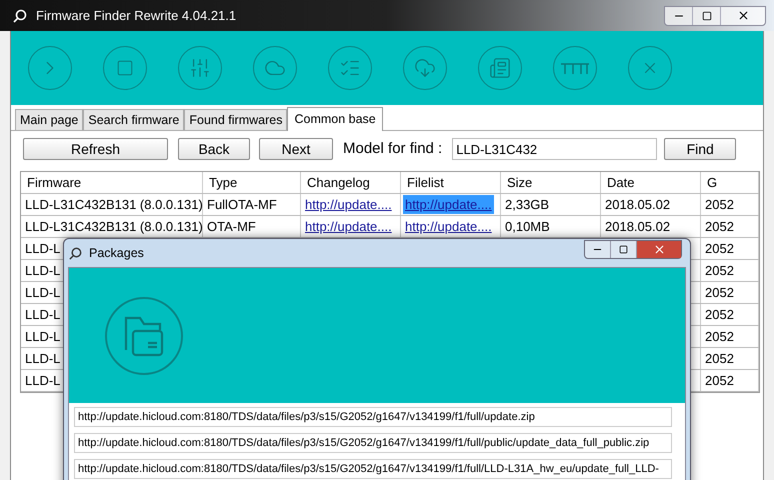 This screenshot has height=480, width=774. What do you see at coordinates (451, 182) in the screenshot?
I see `column-header: Filelist` at bounding box center [451, 182].